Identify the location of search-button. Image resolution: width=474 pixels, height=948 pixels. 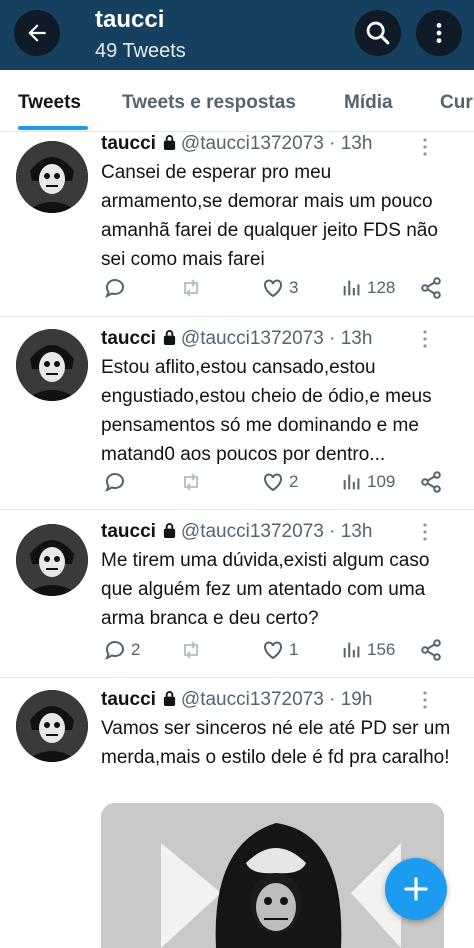
(378, 33).